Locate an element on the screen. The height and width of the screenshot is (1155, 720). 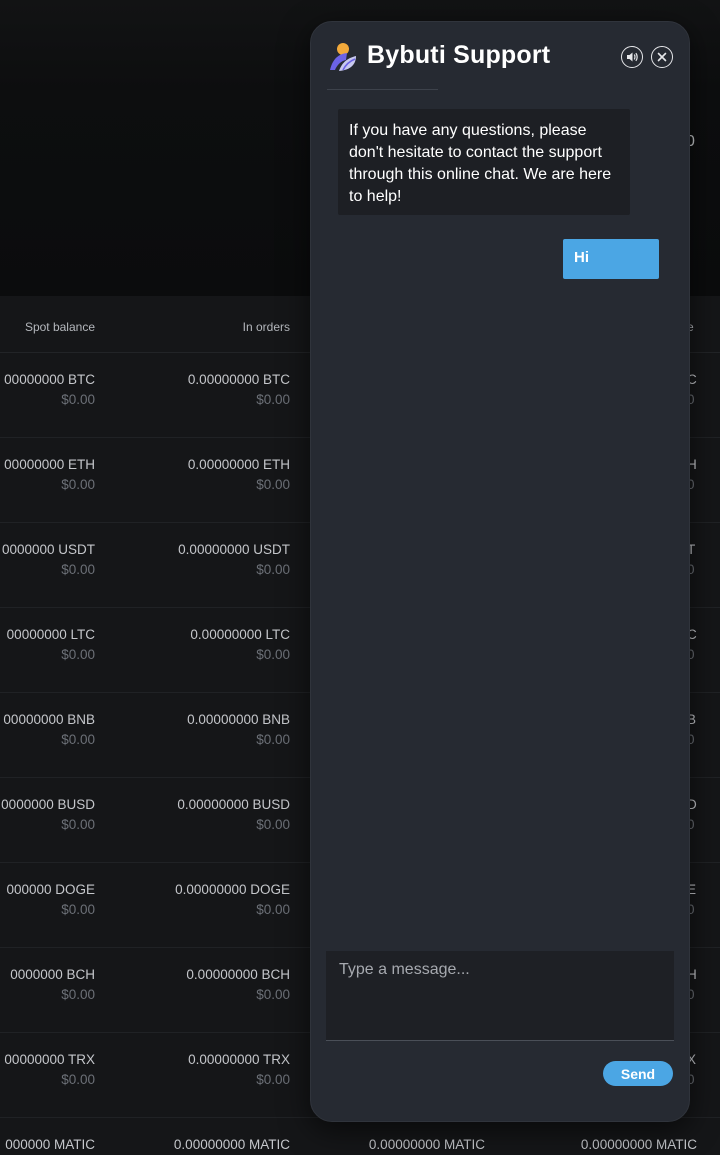
spot-balance-amount: 00000000 BNB is located at coordinates (49, 719).